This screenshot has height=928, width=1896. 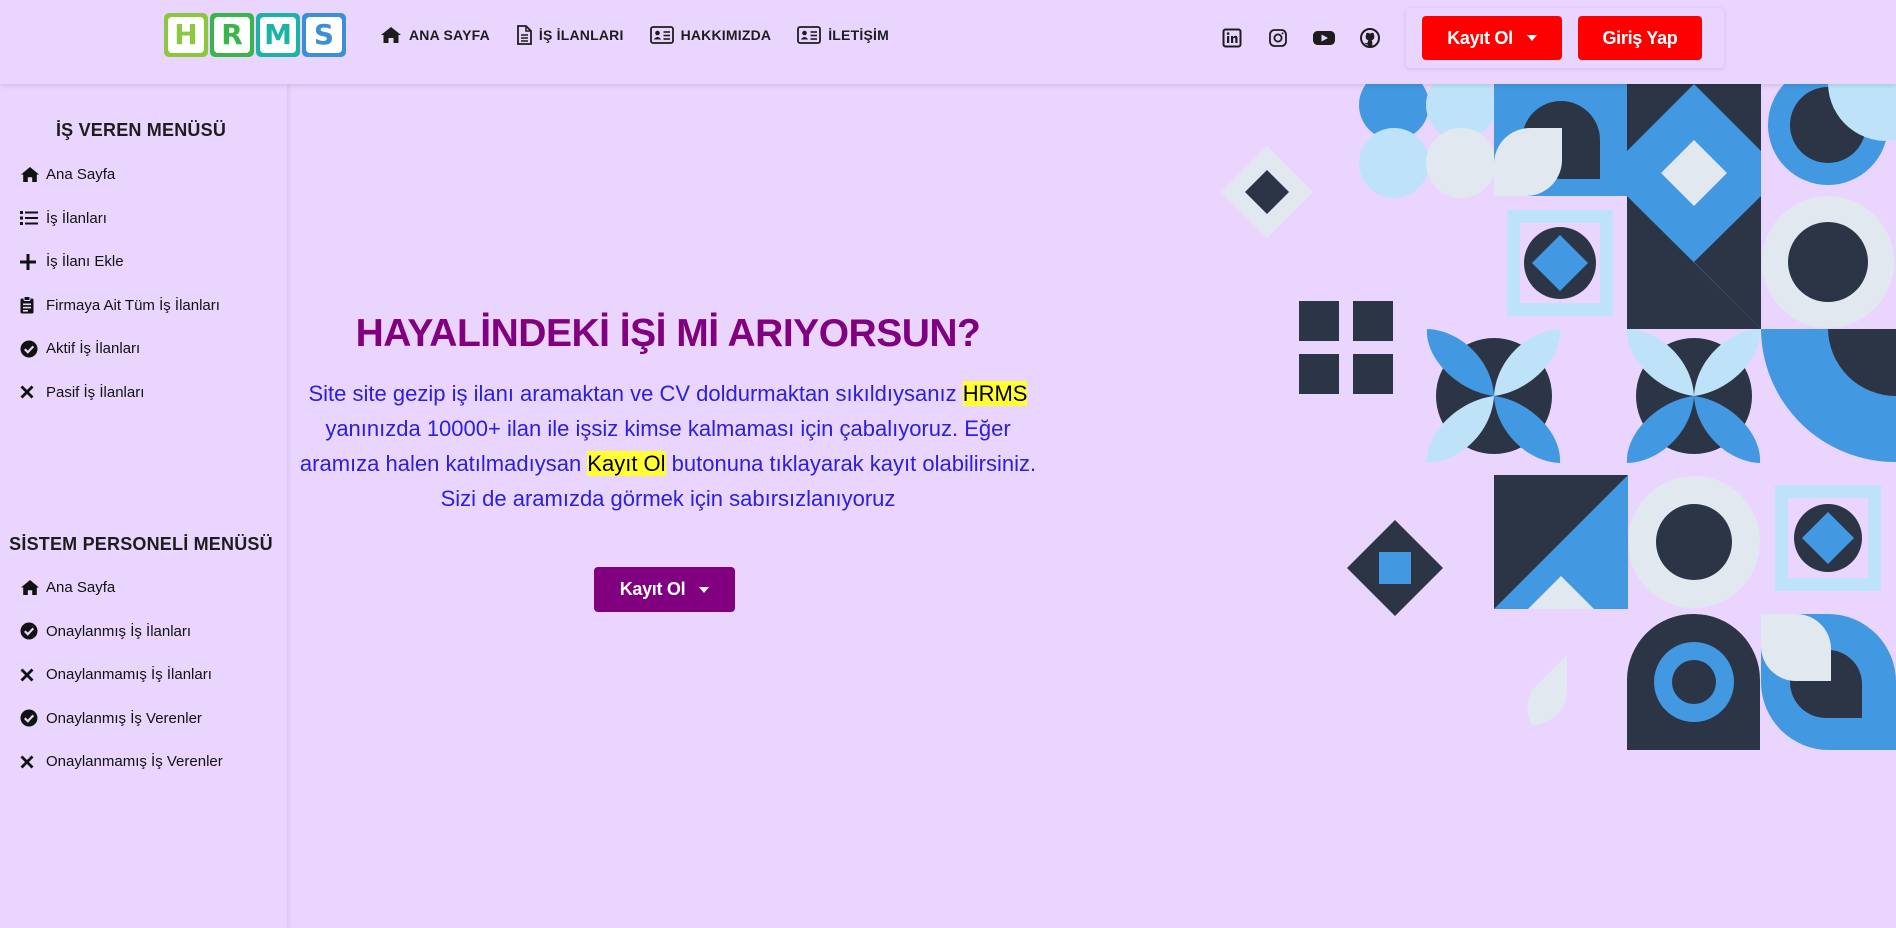 I want to click on sidebar-item-label: Onaylanmamış İş İlanları, so click(x=129, y=675).